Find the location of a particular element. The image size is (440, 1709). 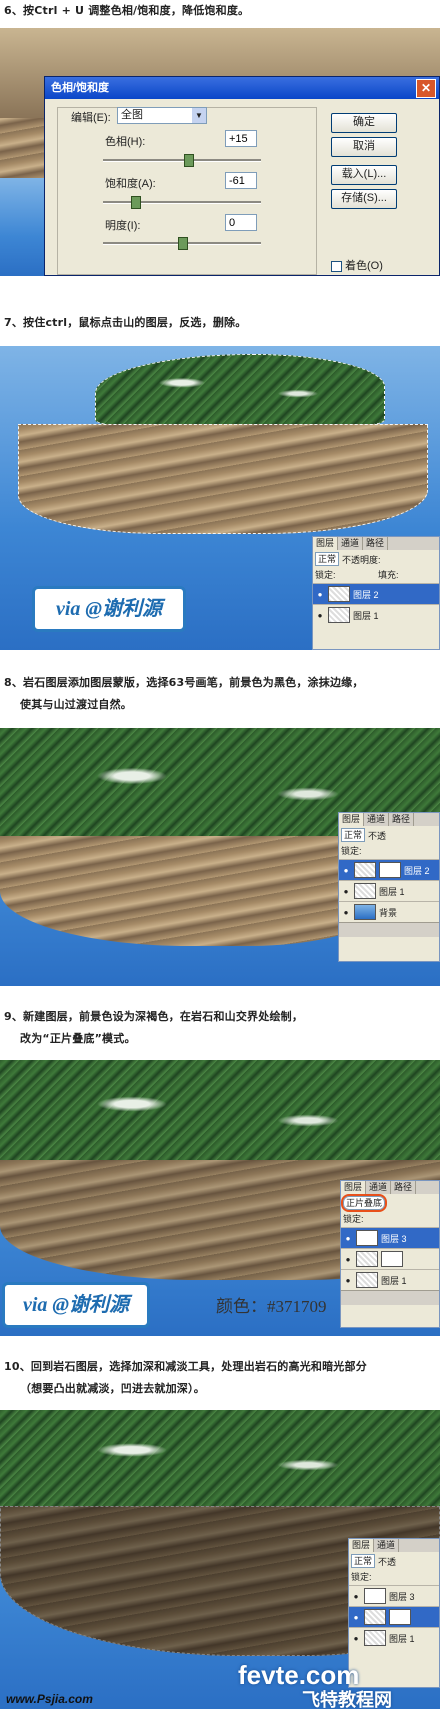

saturation-slider-track is located at coordinates (182, 202).